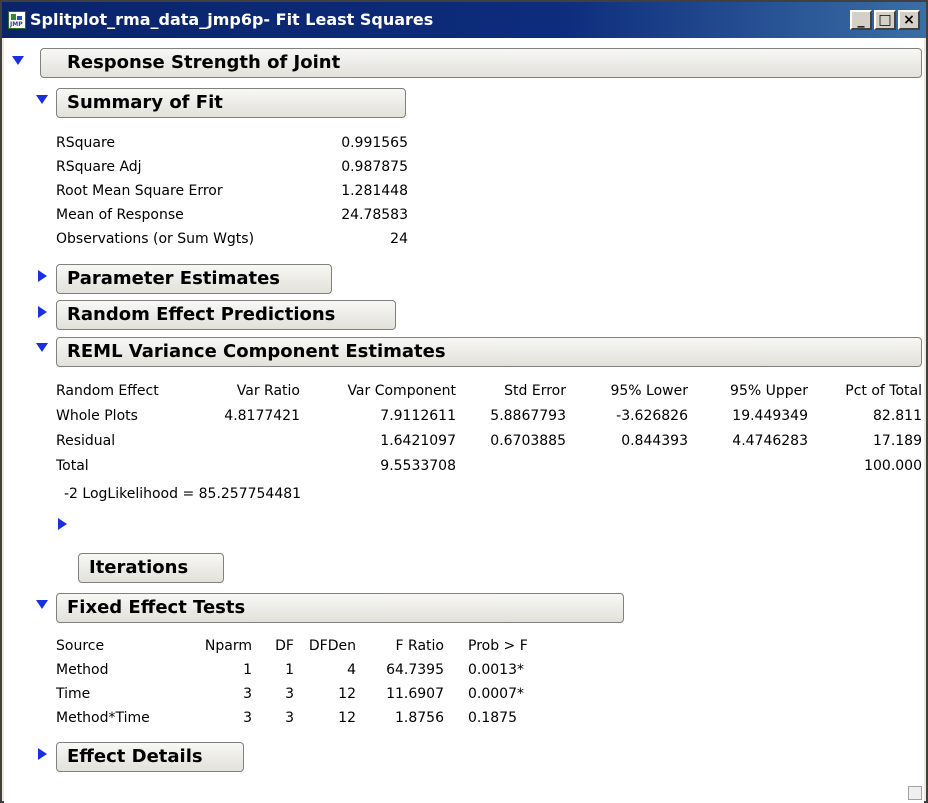 The width and height of the screenshot is (928, 803). I want to click on reml-disclosure-icon, so click(42, 347).